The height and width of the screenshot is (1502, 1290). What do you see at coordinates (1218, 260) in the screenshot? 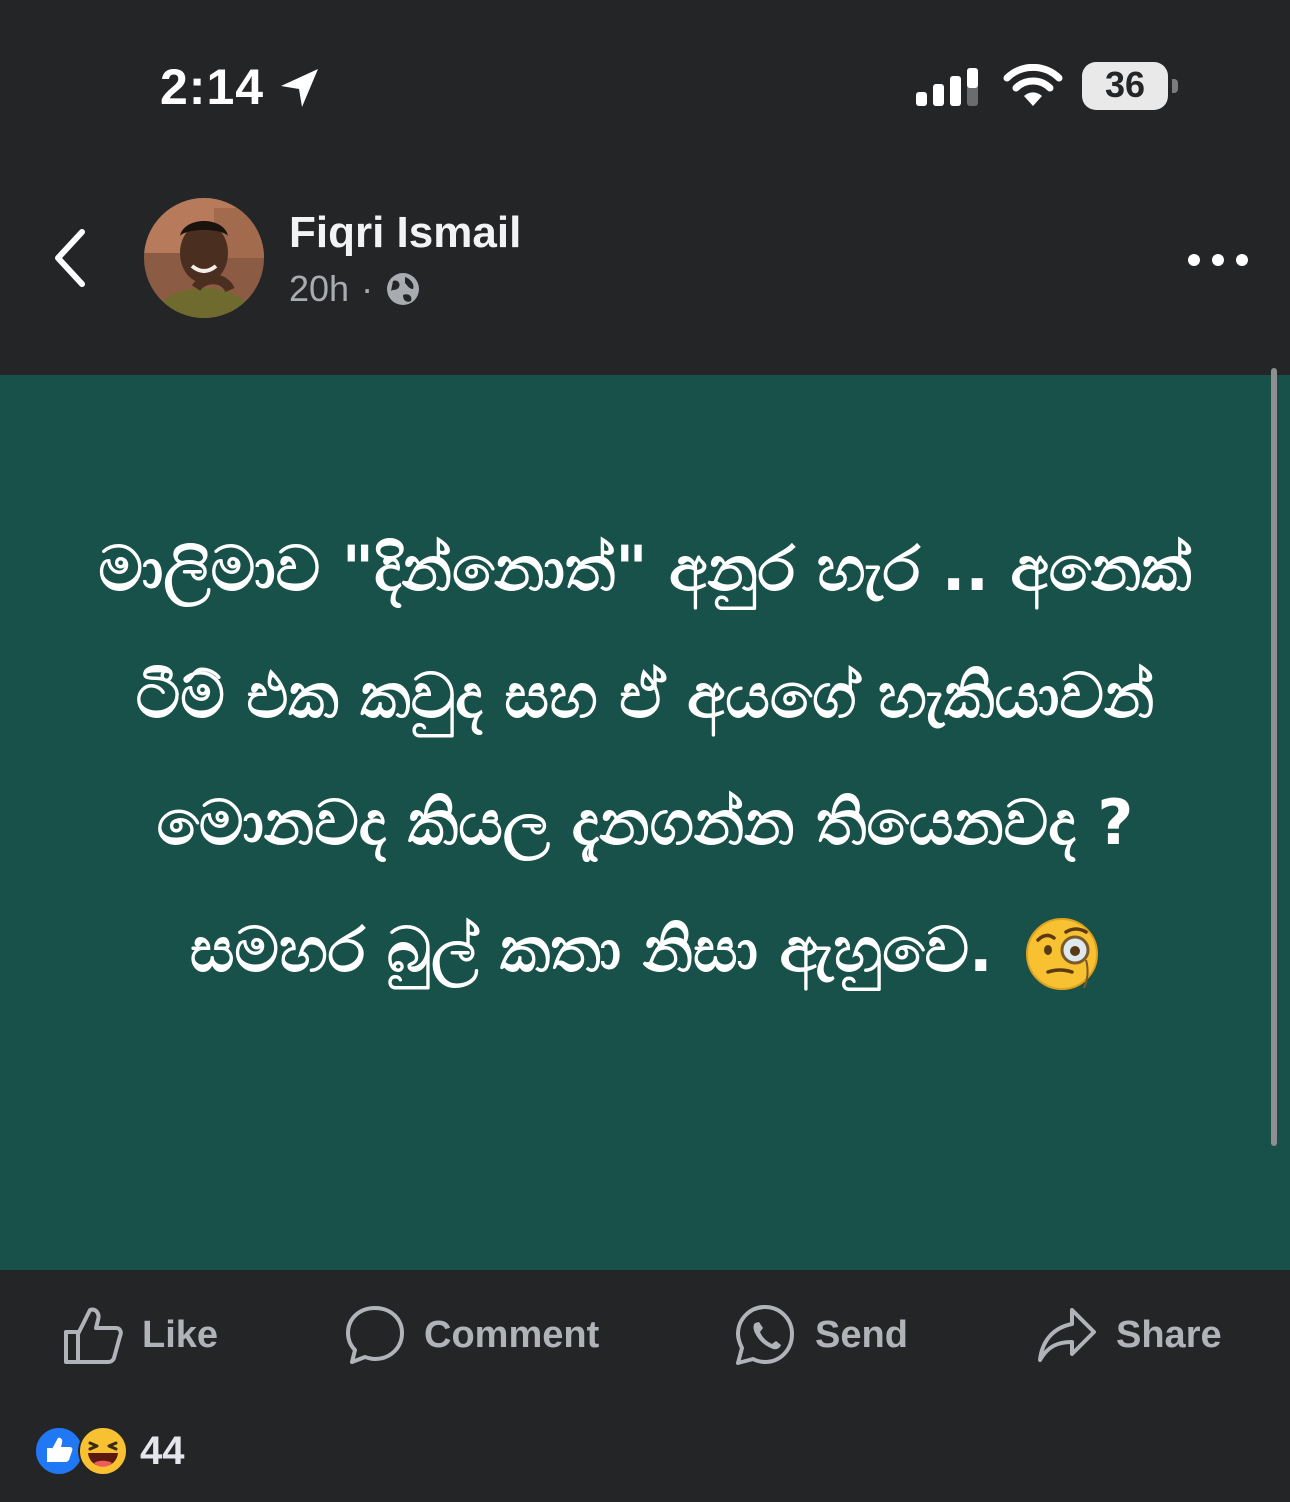
I see `more-options-icon` at bounding box center [1218, 260].